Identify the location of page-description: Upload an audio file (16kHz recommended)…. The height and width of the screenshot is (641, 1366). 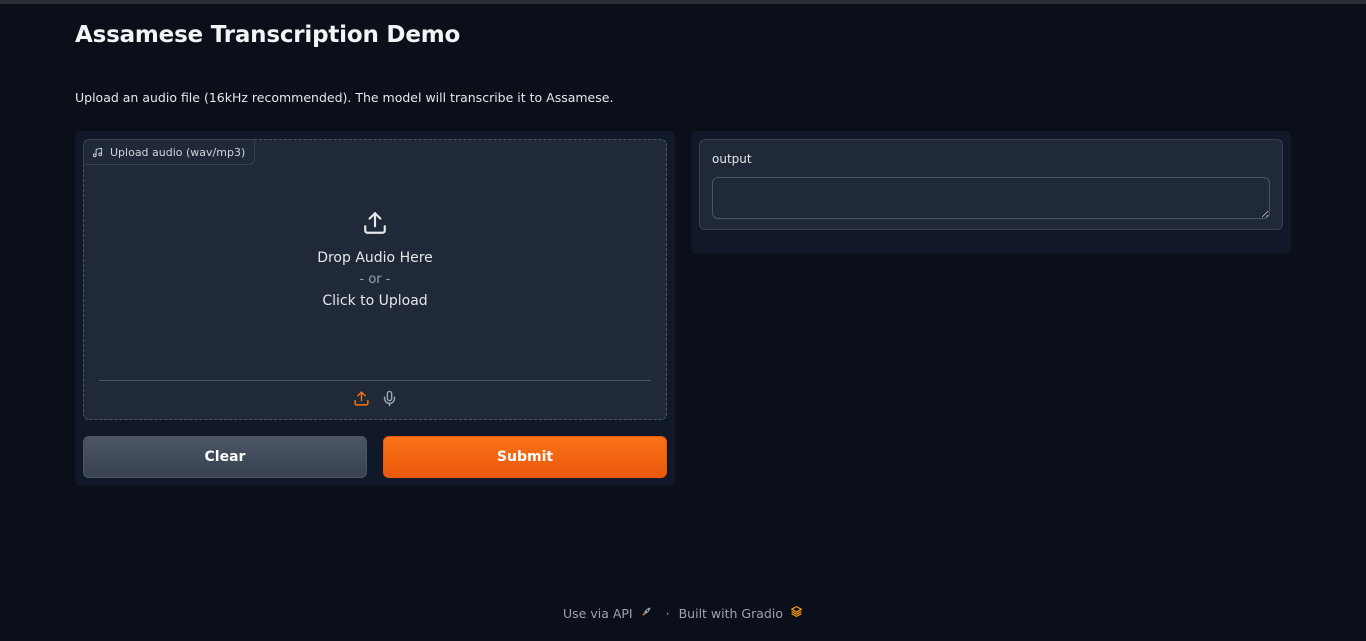
(344, 97).